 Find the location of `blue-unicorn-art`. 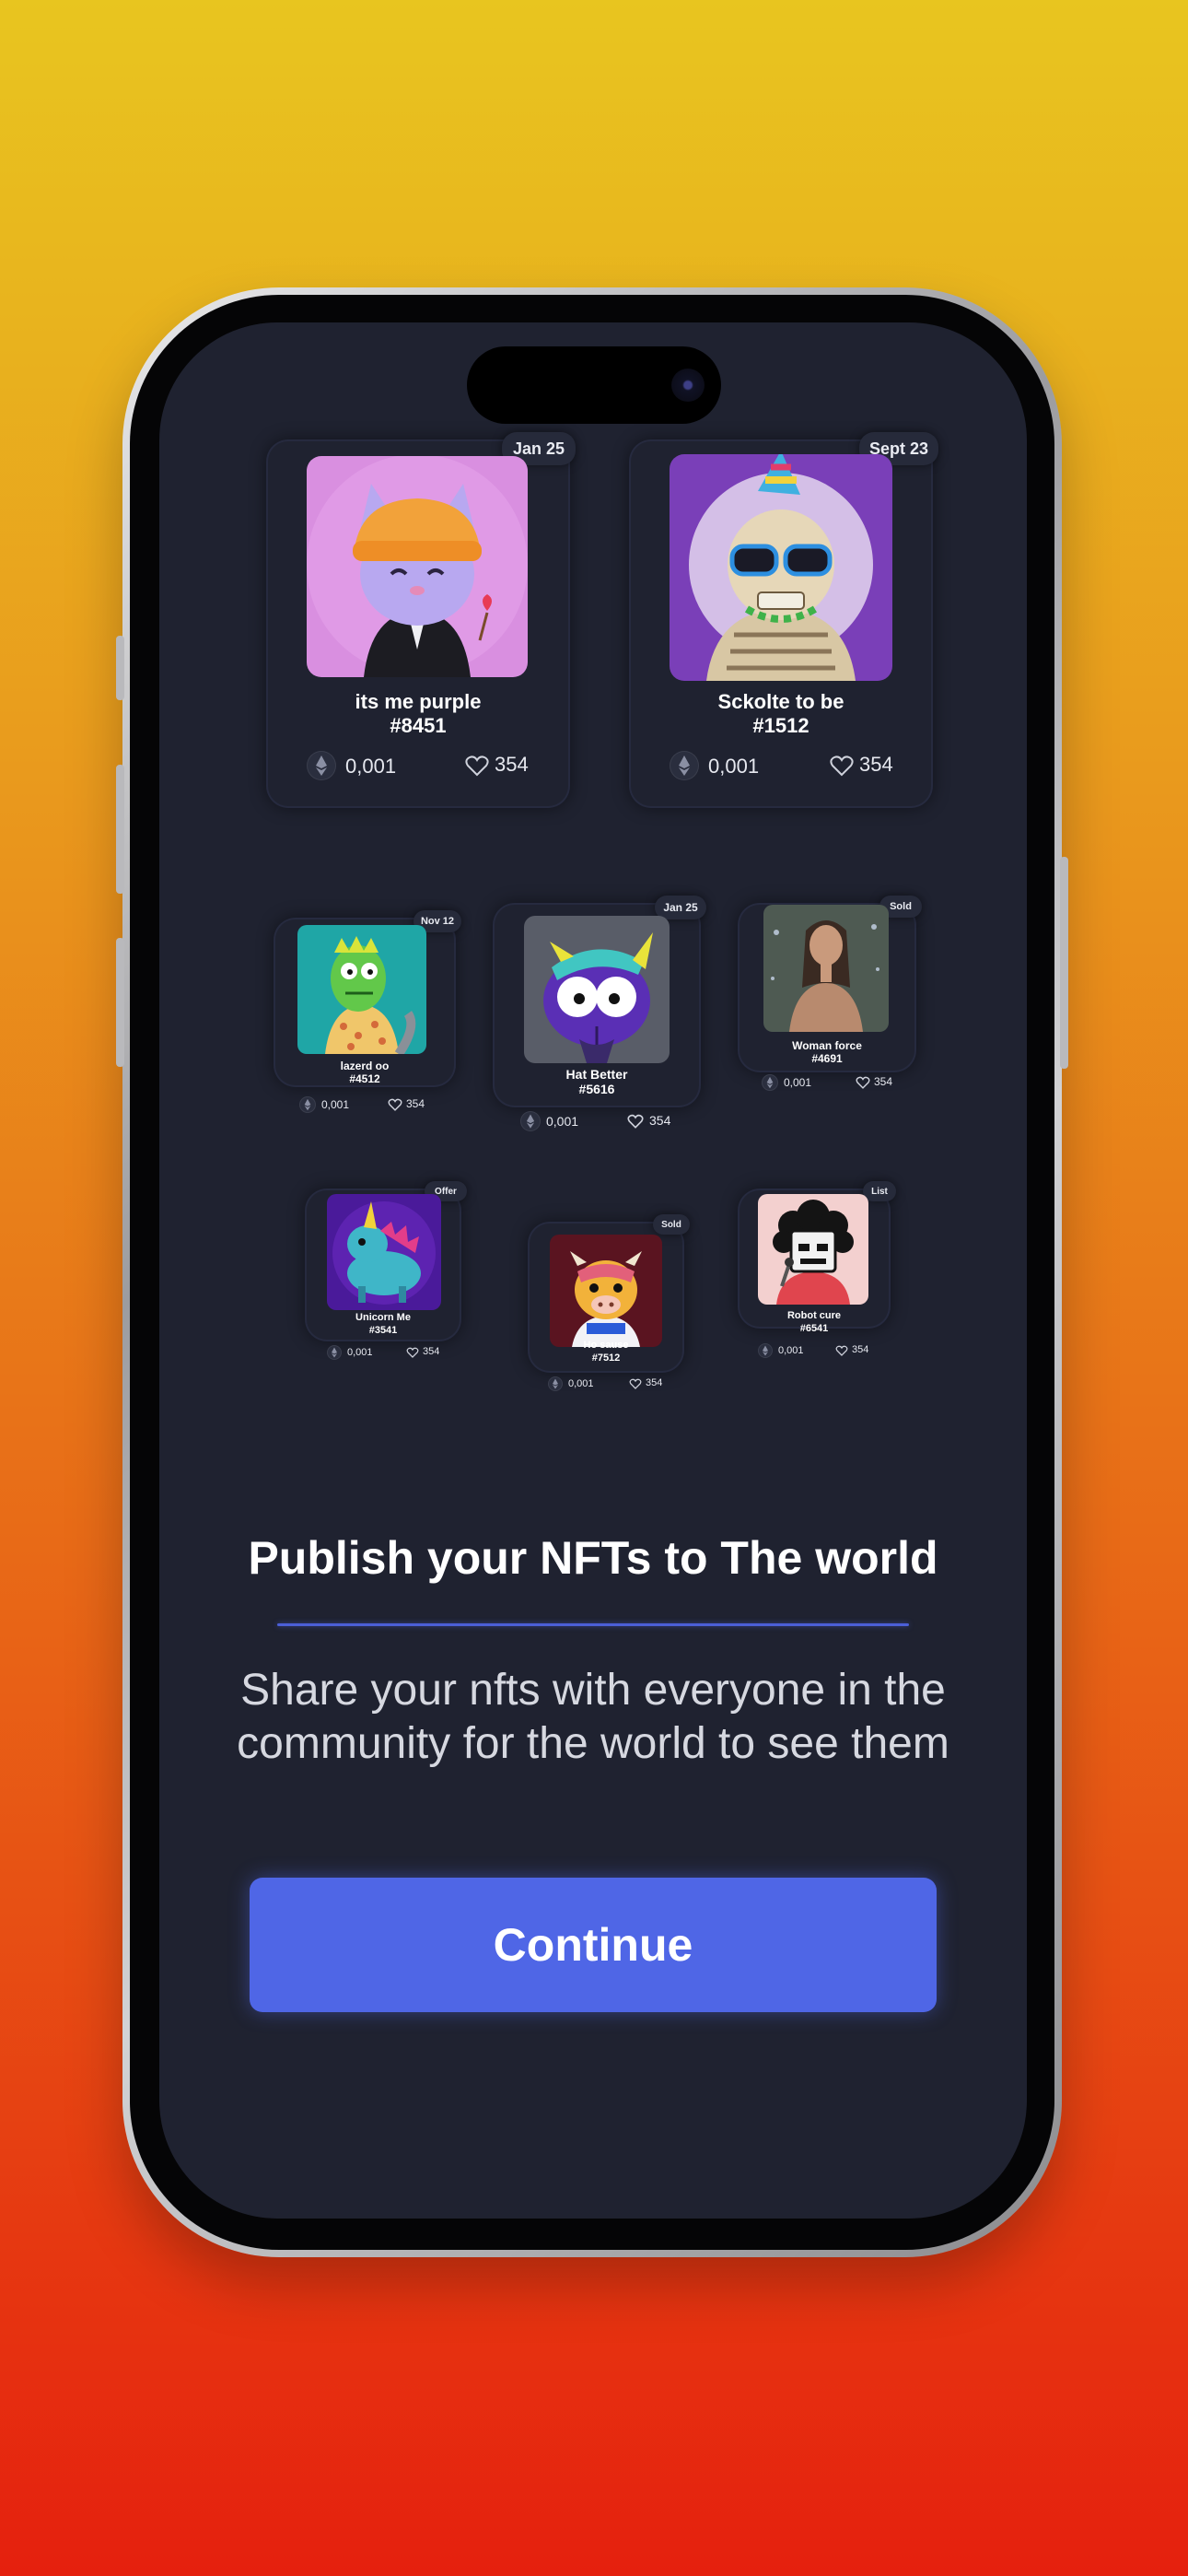

blue-unicorn-art is located at coordinates (384, 1252).